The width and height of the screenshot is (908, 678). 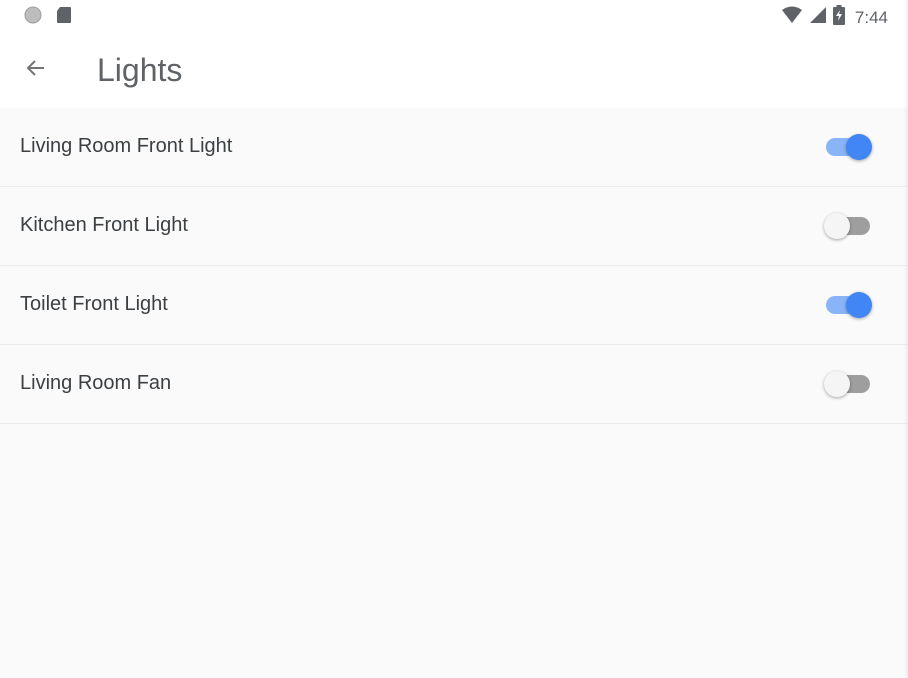 I want to click on list-item-label: Kitchen Front Light, so click(x=104, y=225).